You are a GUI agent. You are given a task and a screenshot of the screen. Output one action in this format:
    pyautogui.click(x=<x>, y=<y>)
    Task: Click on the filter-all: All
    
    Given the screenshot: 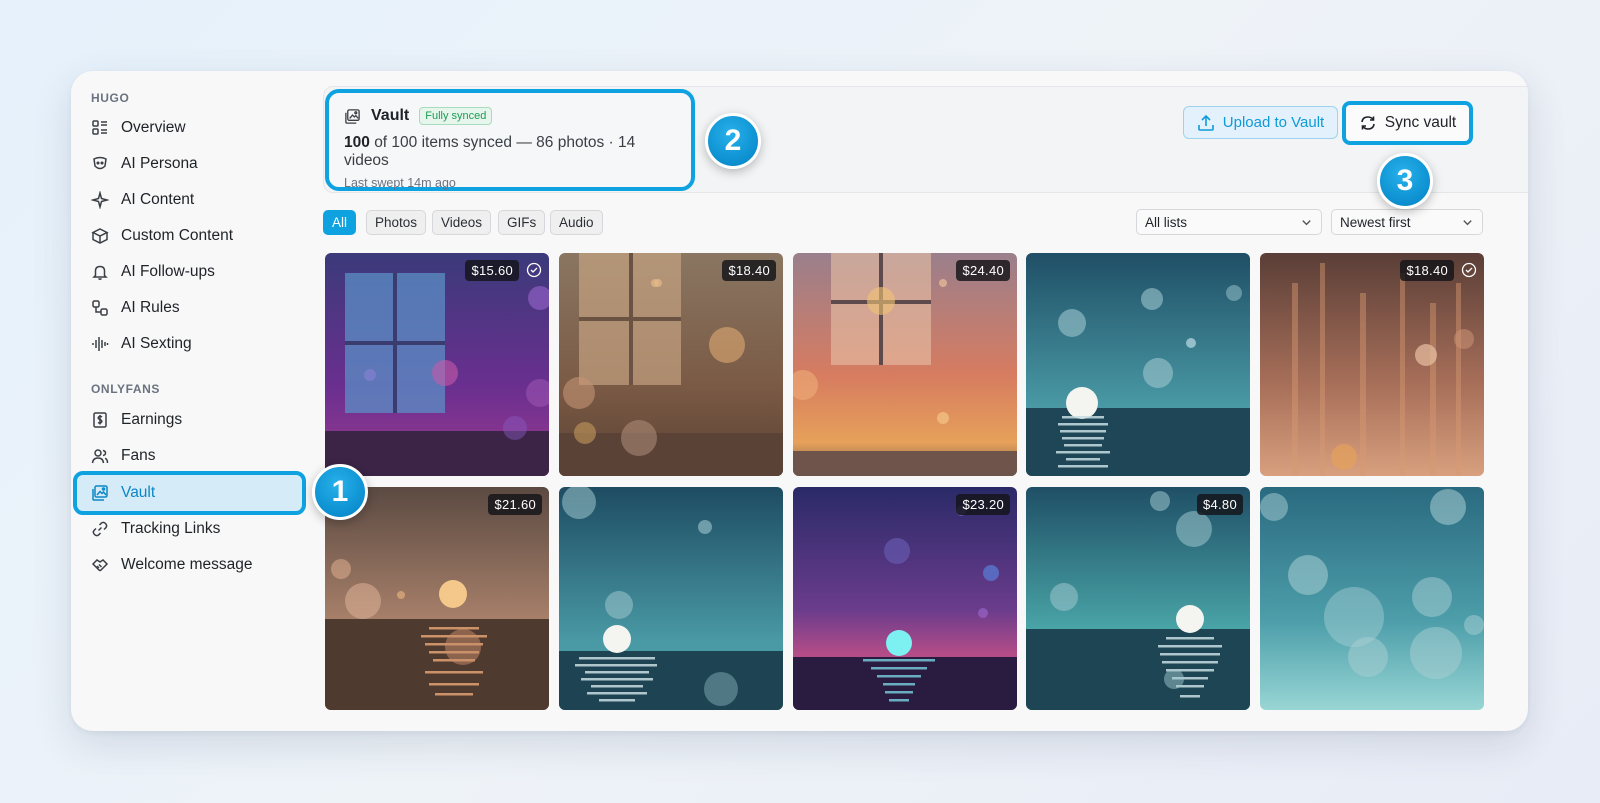 What is the action you would take?
    pyautogui.click(x=340, y=222)
    